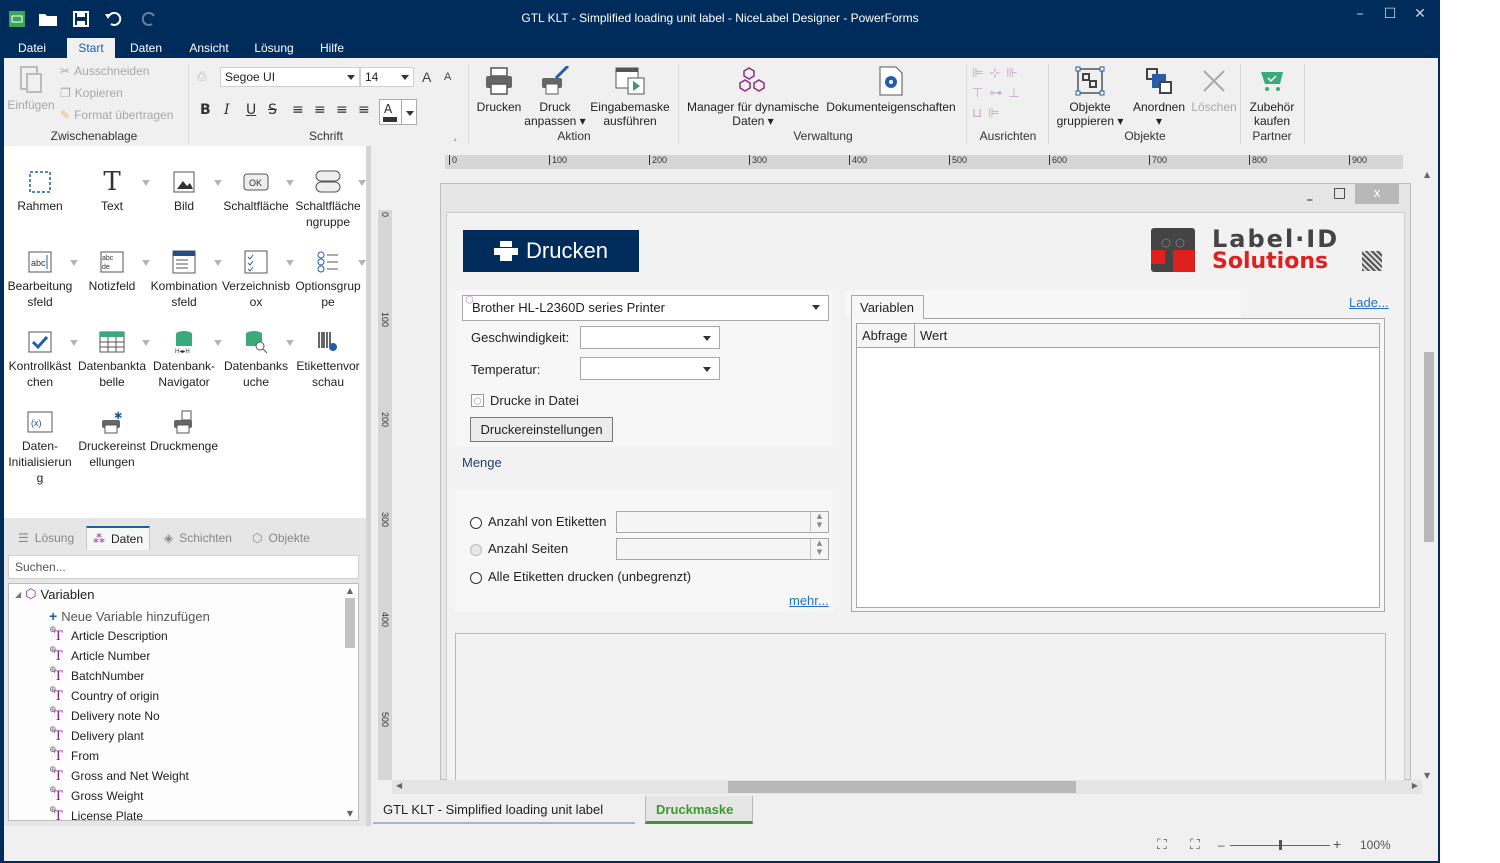 This screenshot has height=863, width=1500. I want to click on horizontal-scrollbar: ◀ ▶, so click(907, 787).